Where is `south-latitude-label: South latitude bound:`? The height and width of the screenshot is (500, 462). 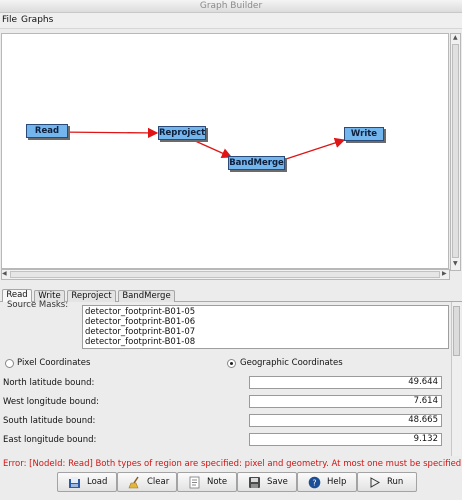
south-latitude-label: South latitude bound: is located at coordinates (49, 421).